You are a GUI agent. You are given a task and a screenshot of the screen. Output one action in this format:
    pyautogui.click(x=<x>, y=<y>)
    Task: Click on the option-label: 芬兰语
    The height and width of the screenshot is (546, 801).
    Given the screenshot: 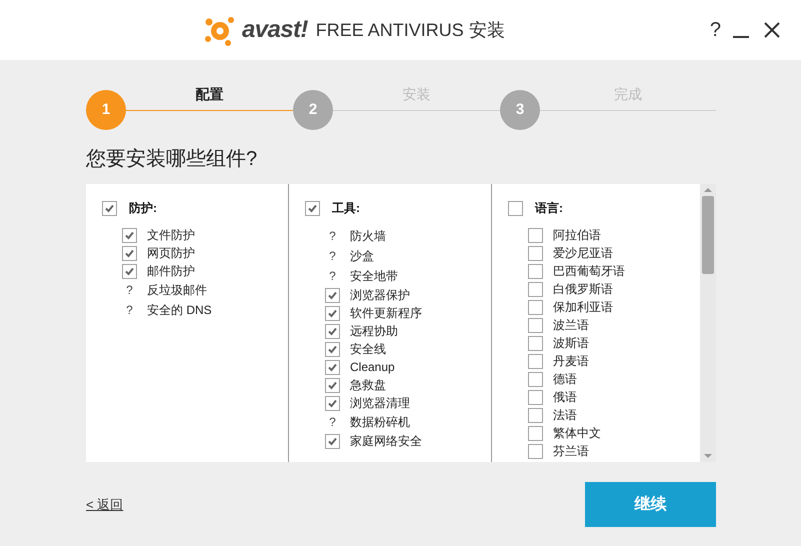 What is the action you would take?
    pyautogui.click(x=571, y=451)
    